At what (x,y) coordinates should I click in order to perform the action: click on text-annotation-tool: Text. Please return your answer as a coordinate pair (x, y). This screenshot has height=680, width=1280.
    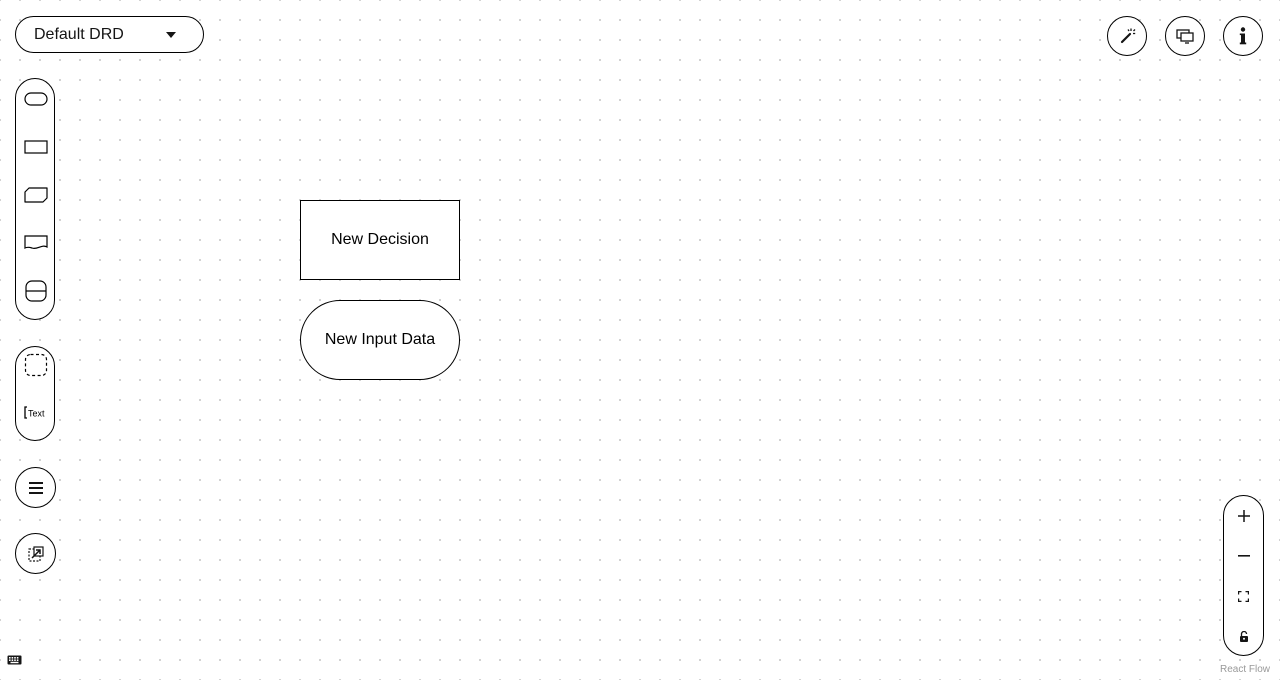
    Looking at the image, I should click on (36, 413).